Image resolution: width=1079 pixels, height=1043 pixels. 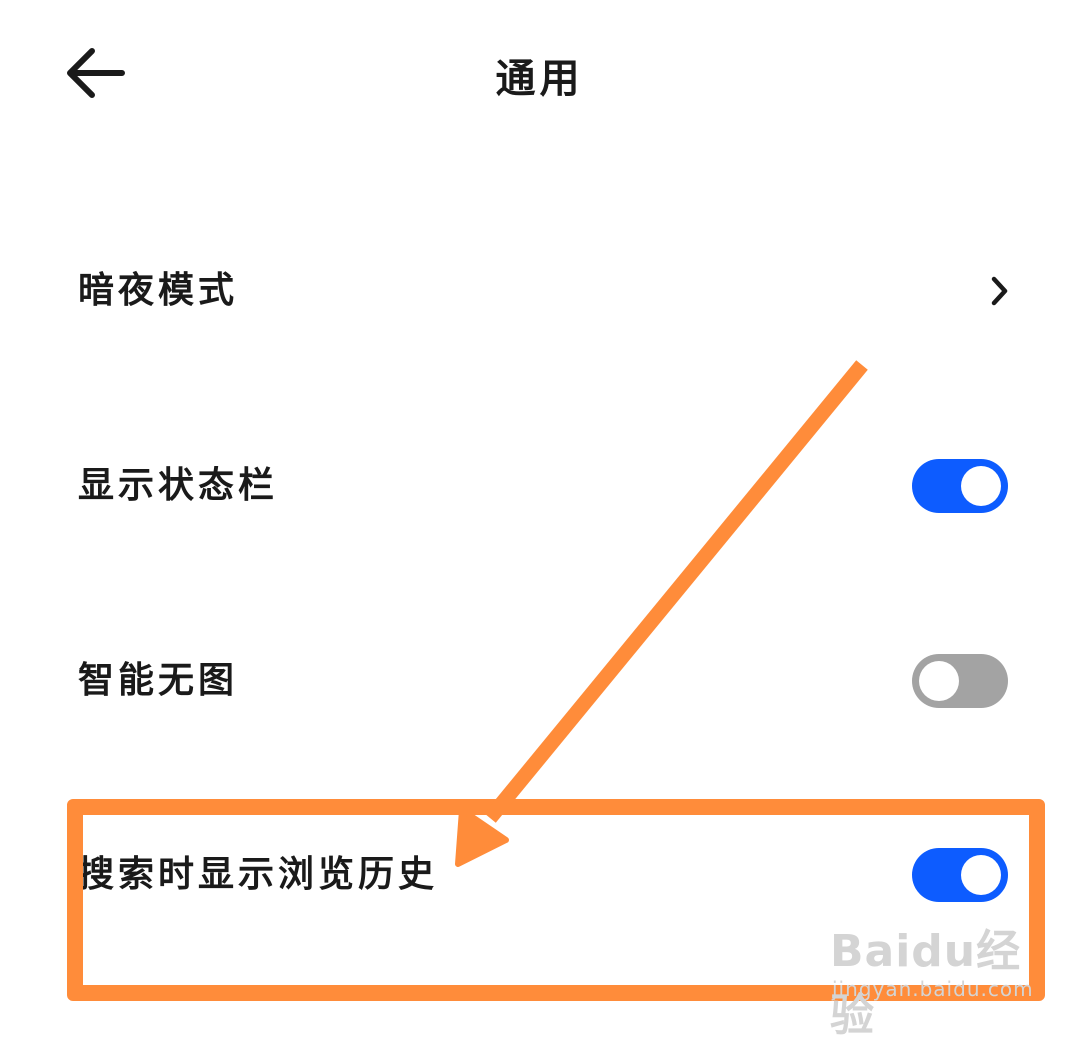 I want to click on setting-label: 显示状态栏, so click(x=178, y=485).